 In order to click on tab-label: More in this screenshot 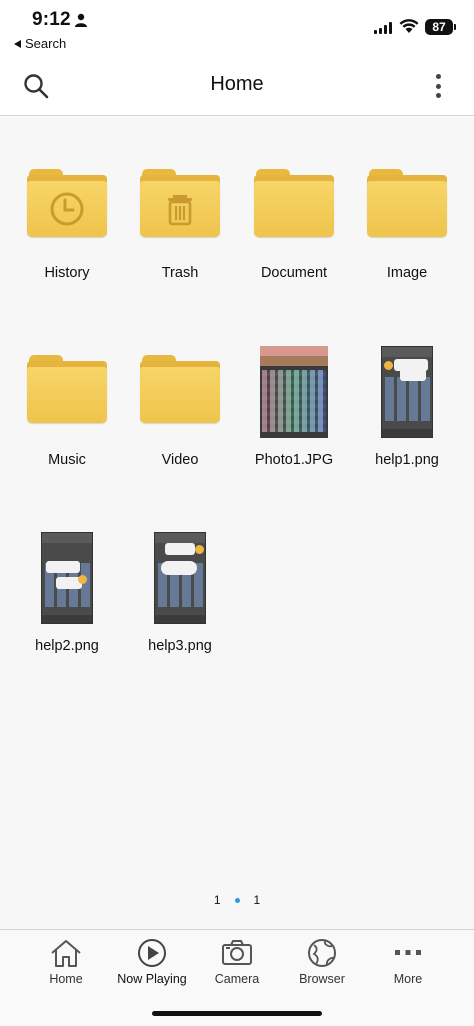, I will do `click(408, 979)`.